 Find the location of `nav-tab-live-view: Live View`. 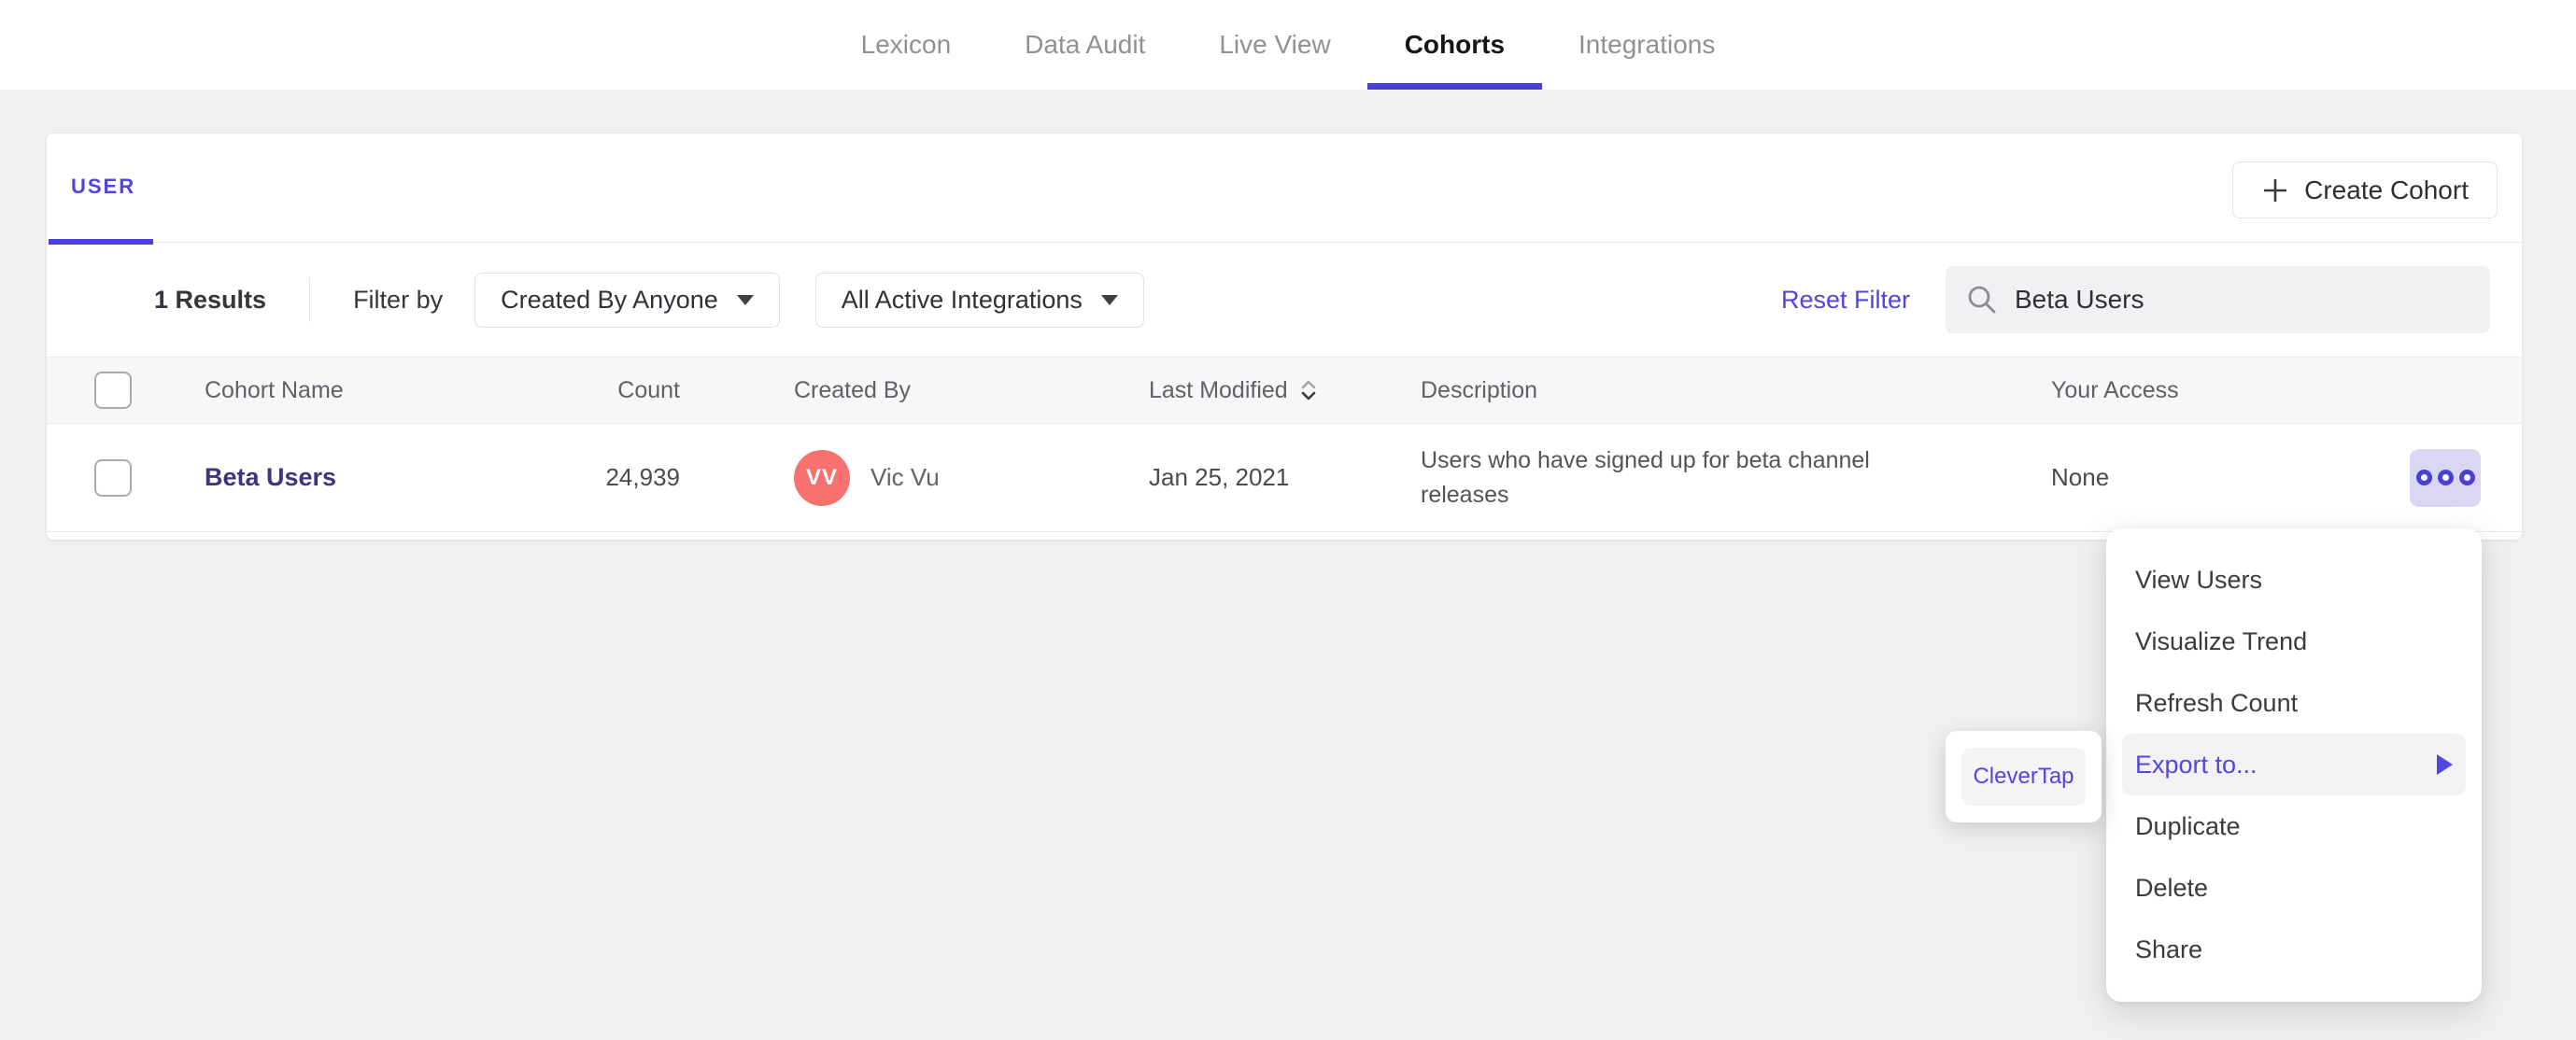

nav-tab-live-view: Live View is located at coordinates (1274, 45).